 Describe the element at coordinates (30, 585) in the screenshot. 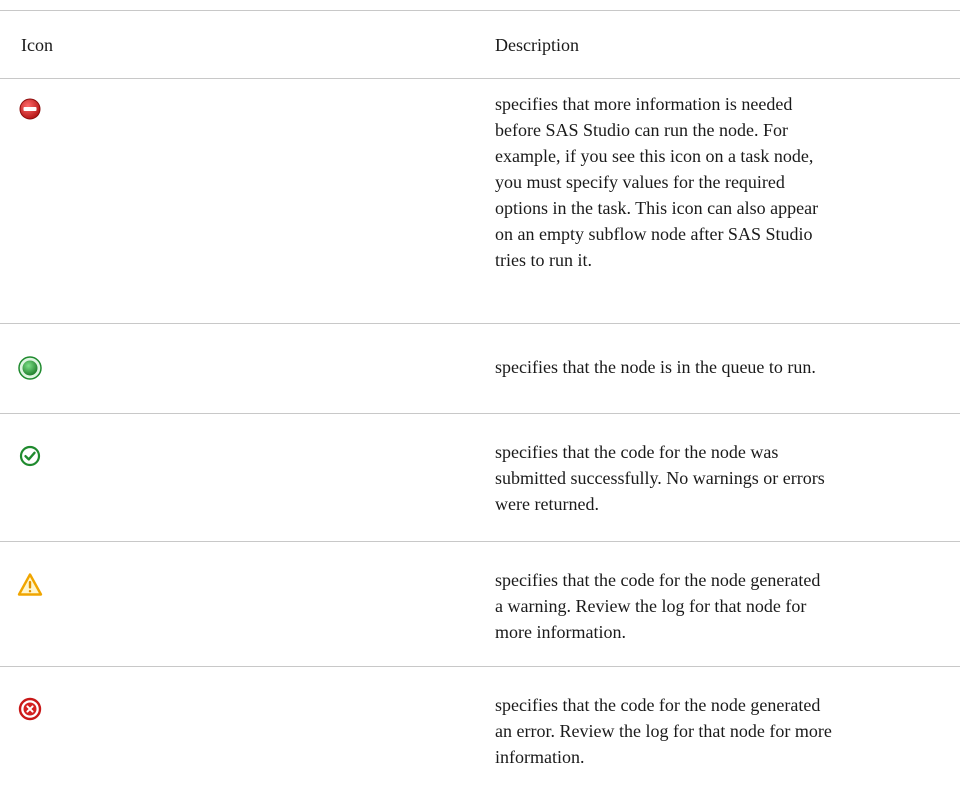

I see `warning-icon` at that location.